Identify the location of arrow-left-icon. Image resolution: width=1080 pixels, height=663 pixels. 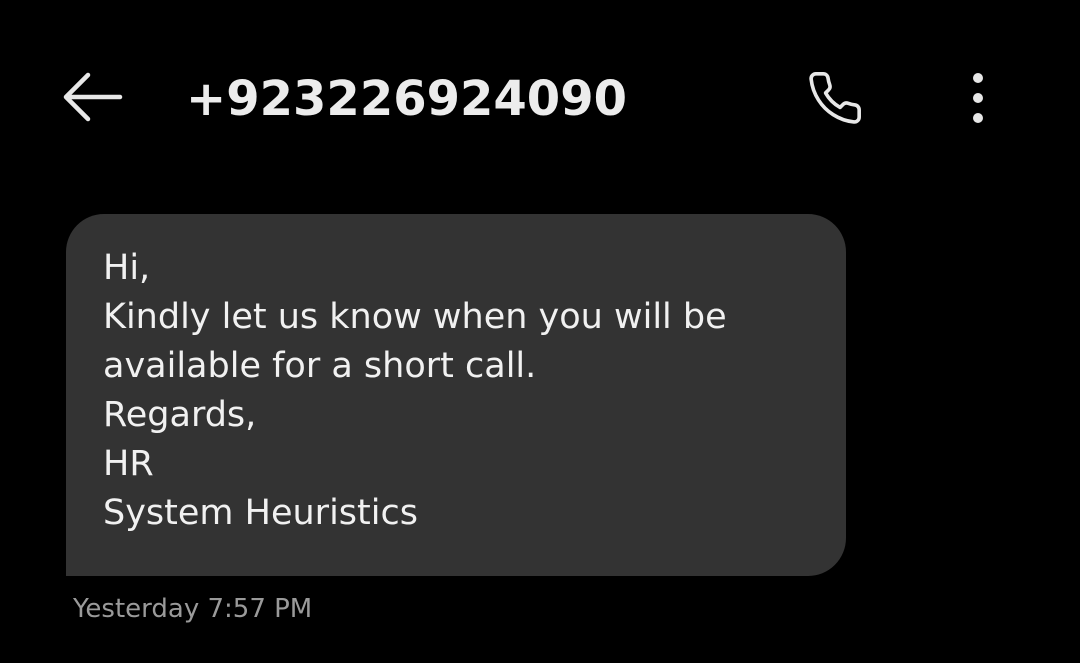
(92, 97).